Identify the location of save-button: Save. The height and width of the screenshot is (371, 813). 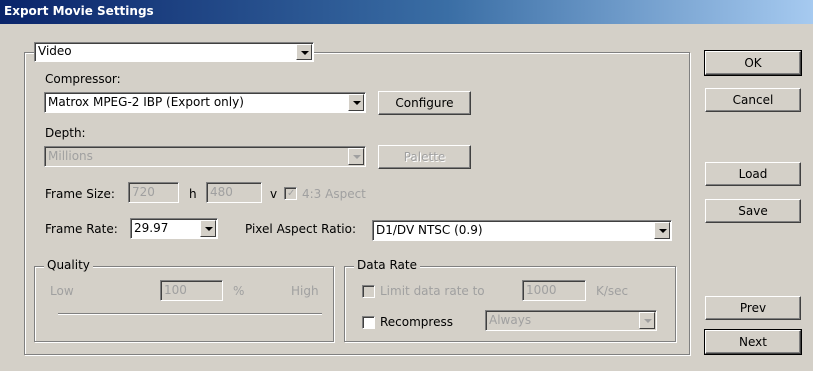
(753, 211).